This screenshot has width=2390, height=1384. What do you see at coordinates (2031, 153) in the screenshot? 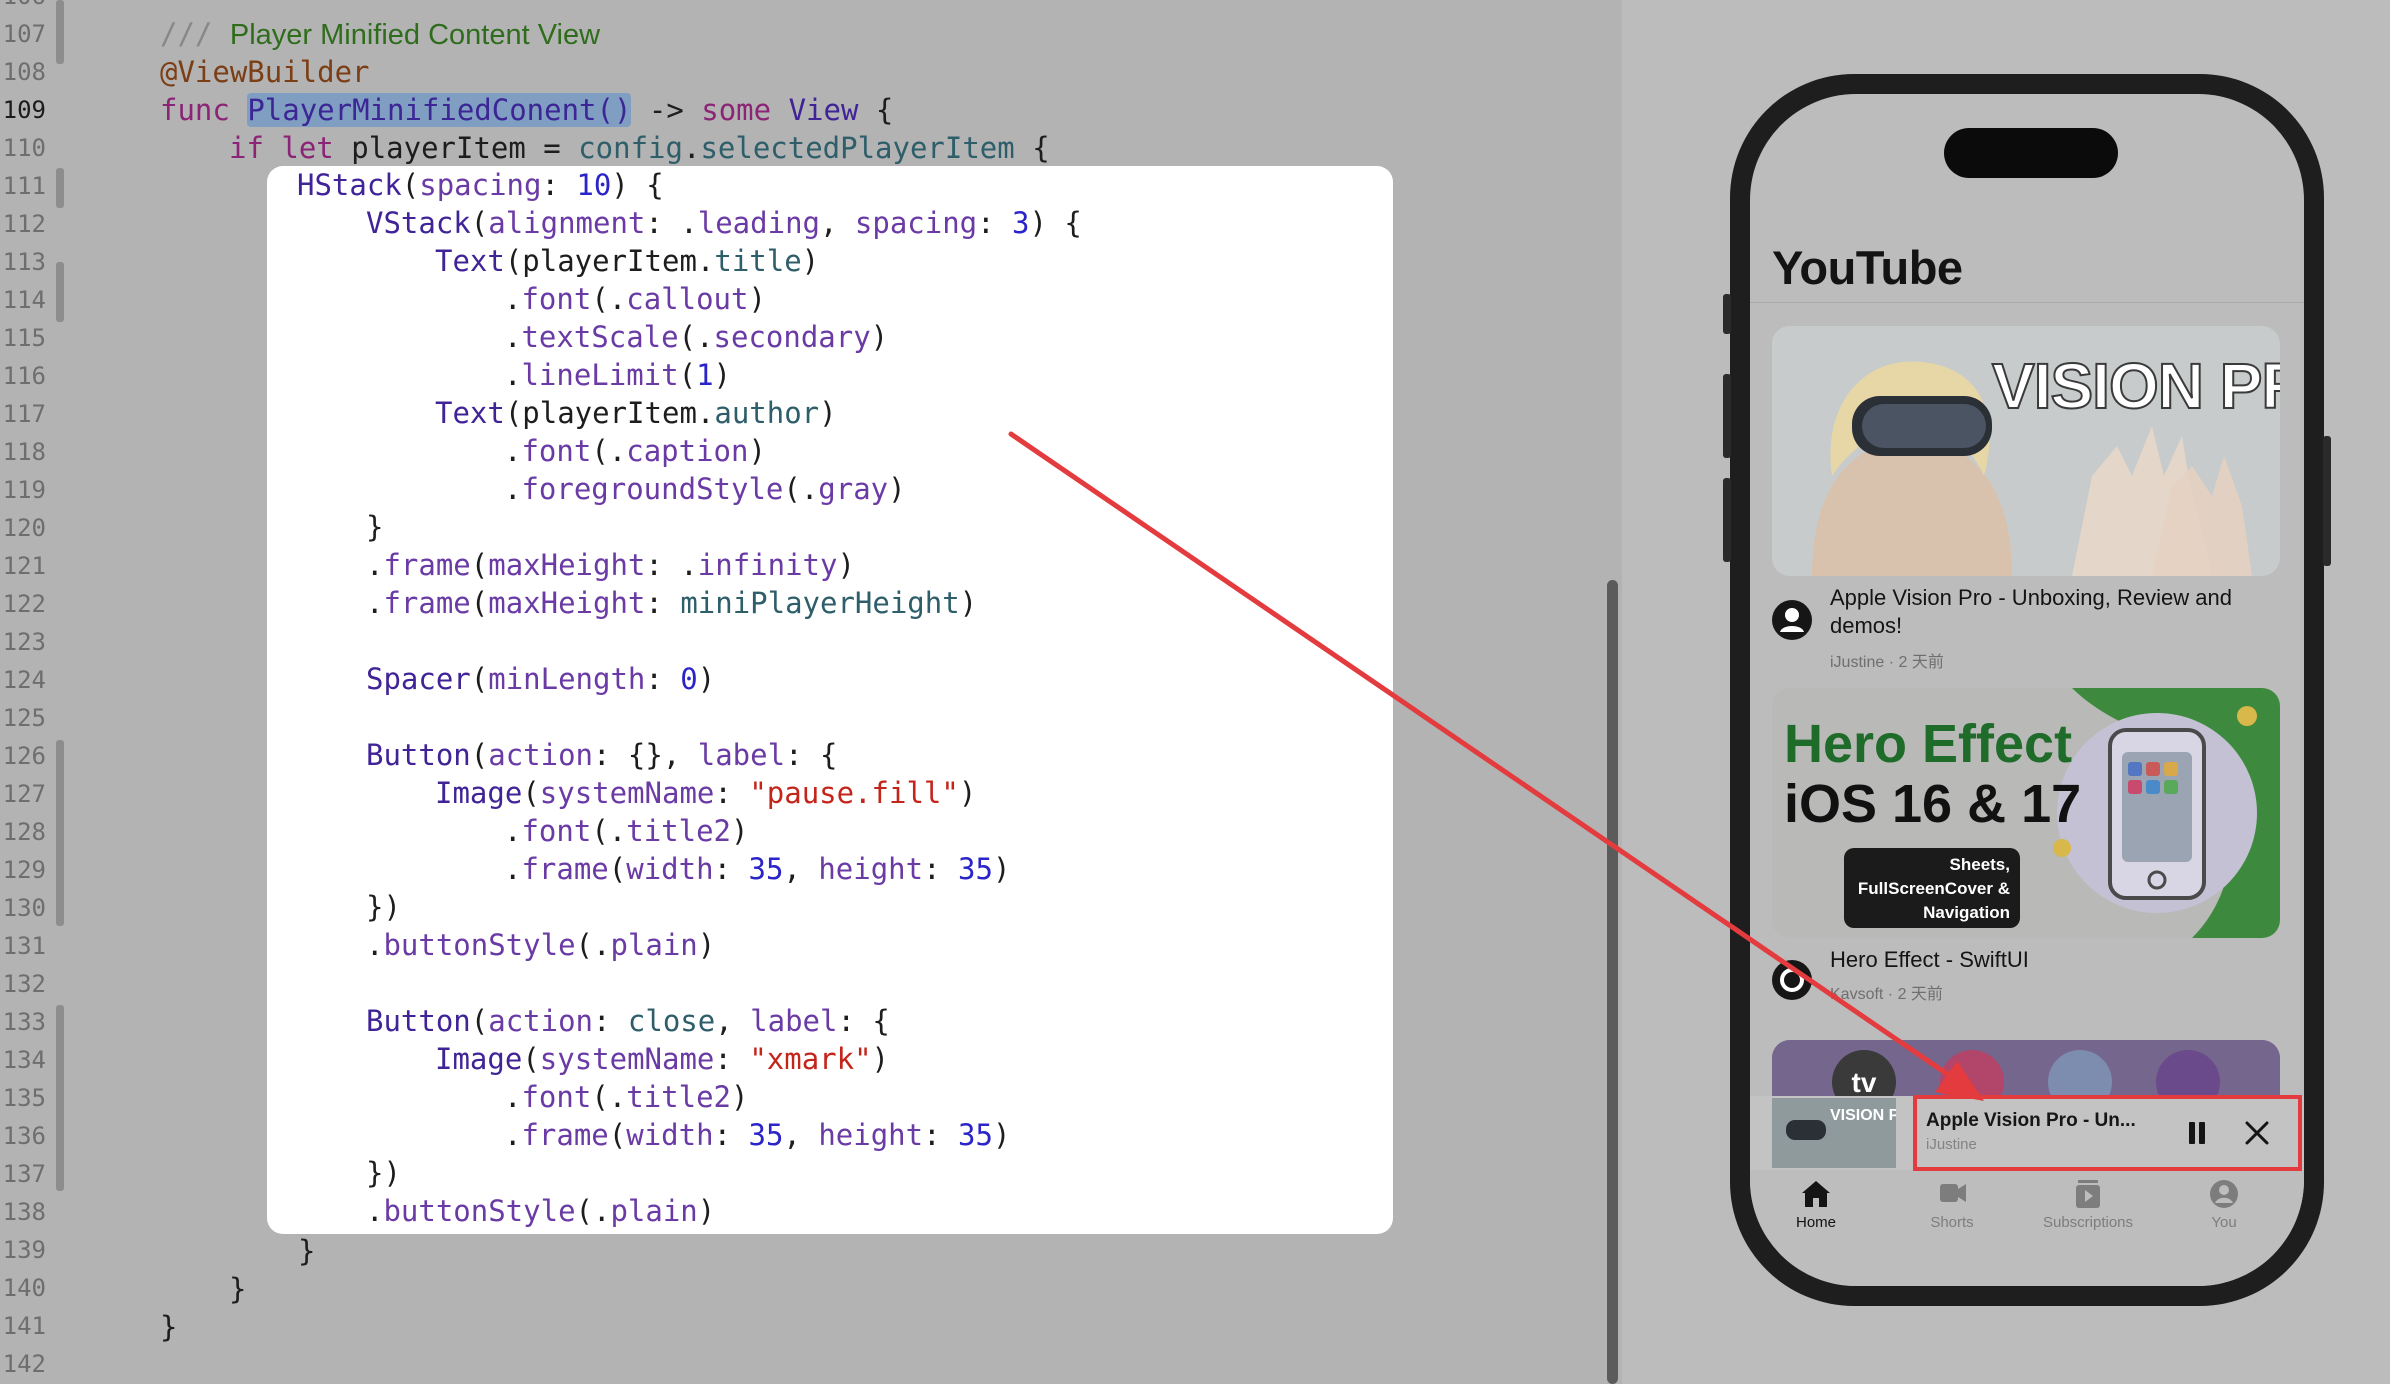
I see `dynamic-island` at bounding box center [2031, 153].